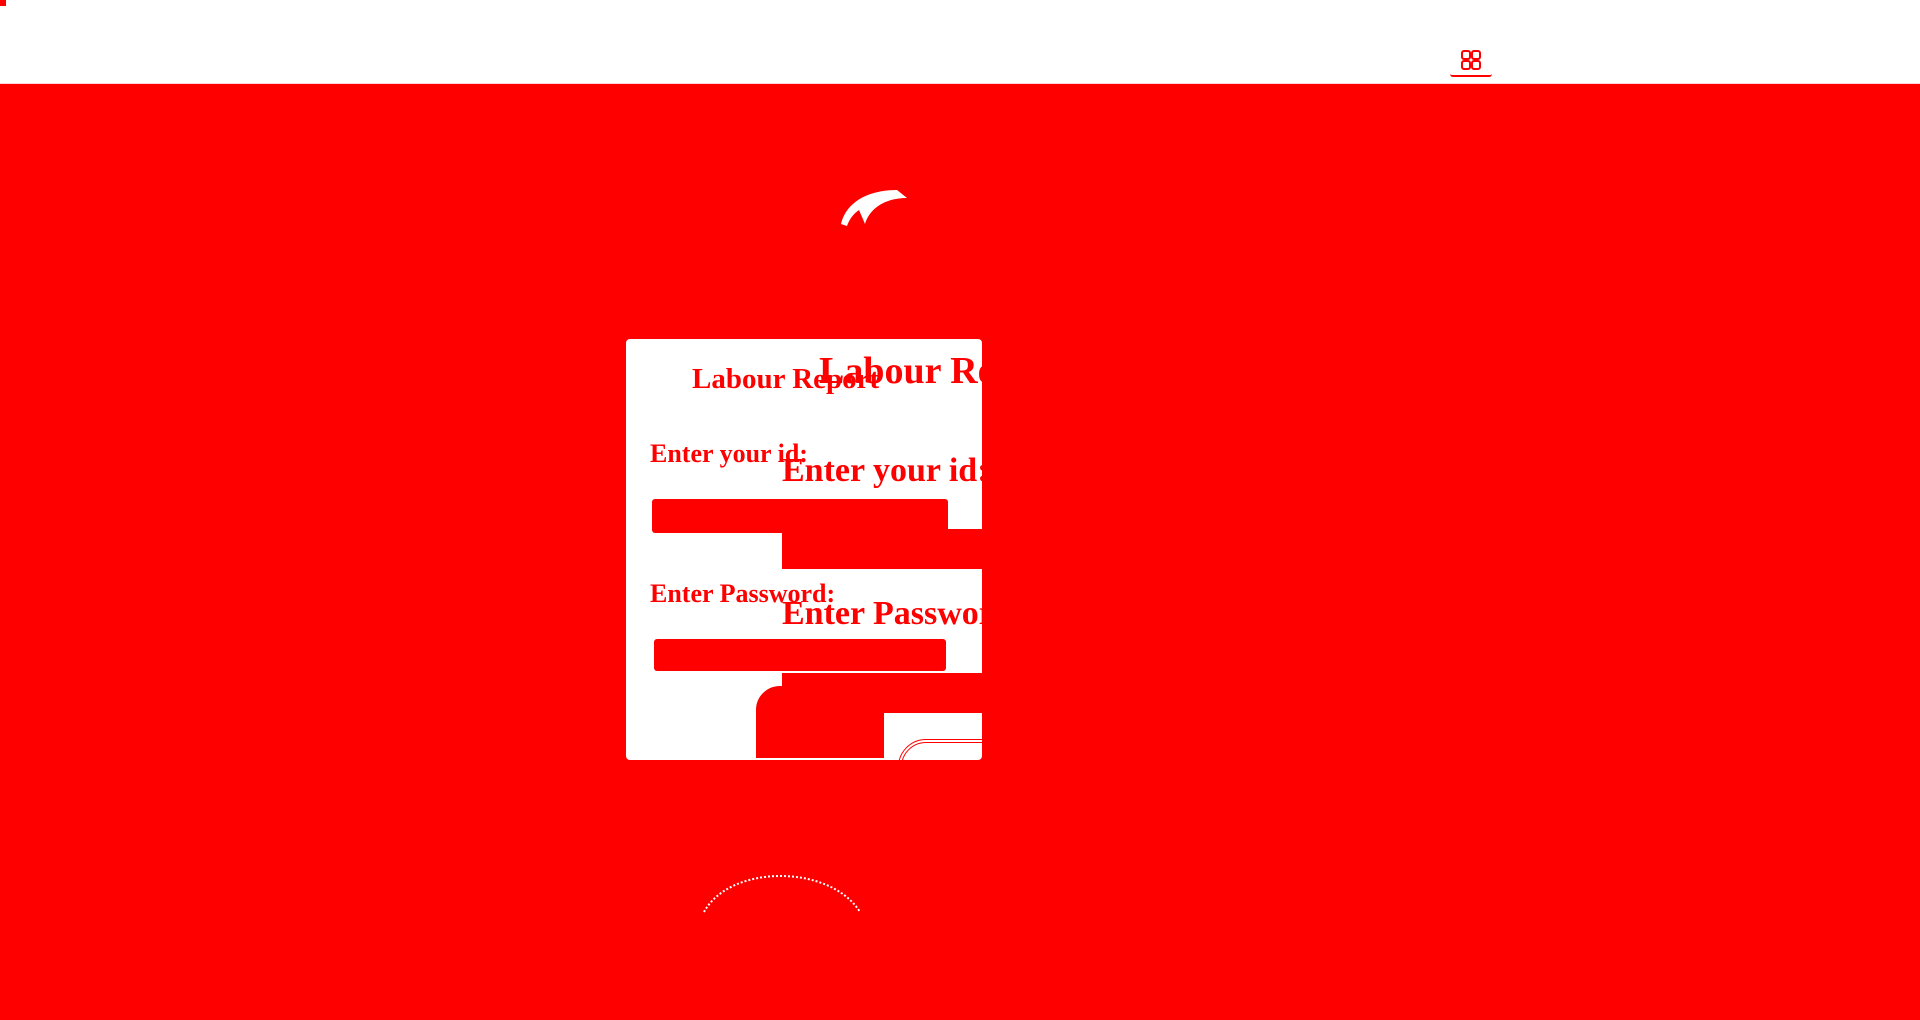 The height and width of the screenshot is (1020, 1920). Describe the element at coordinates (800, 655) in the screenshot. I see `password-input` at that location.